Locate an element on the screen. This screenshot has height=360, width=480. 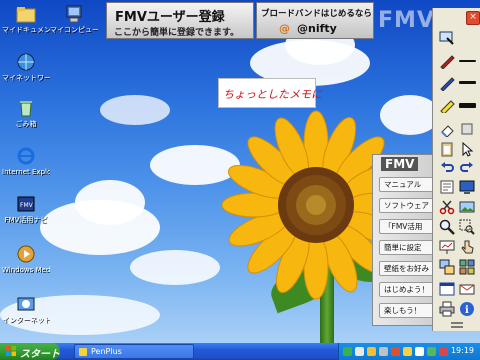
desktop-icon-recycle-bin: ごみ箱 is located at coordinates (26, 113).